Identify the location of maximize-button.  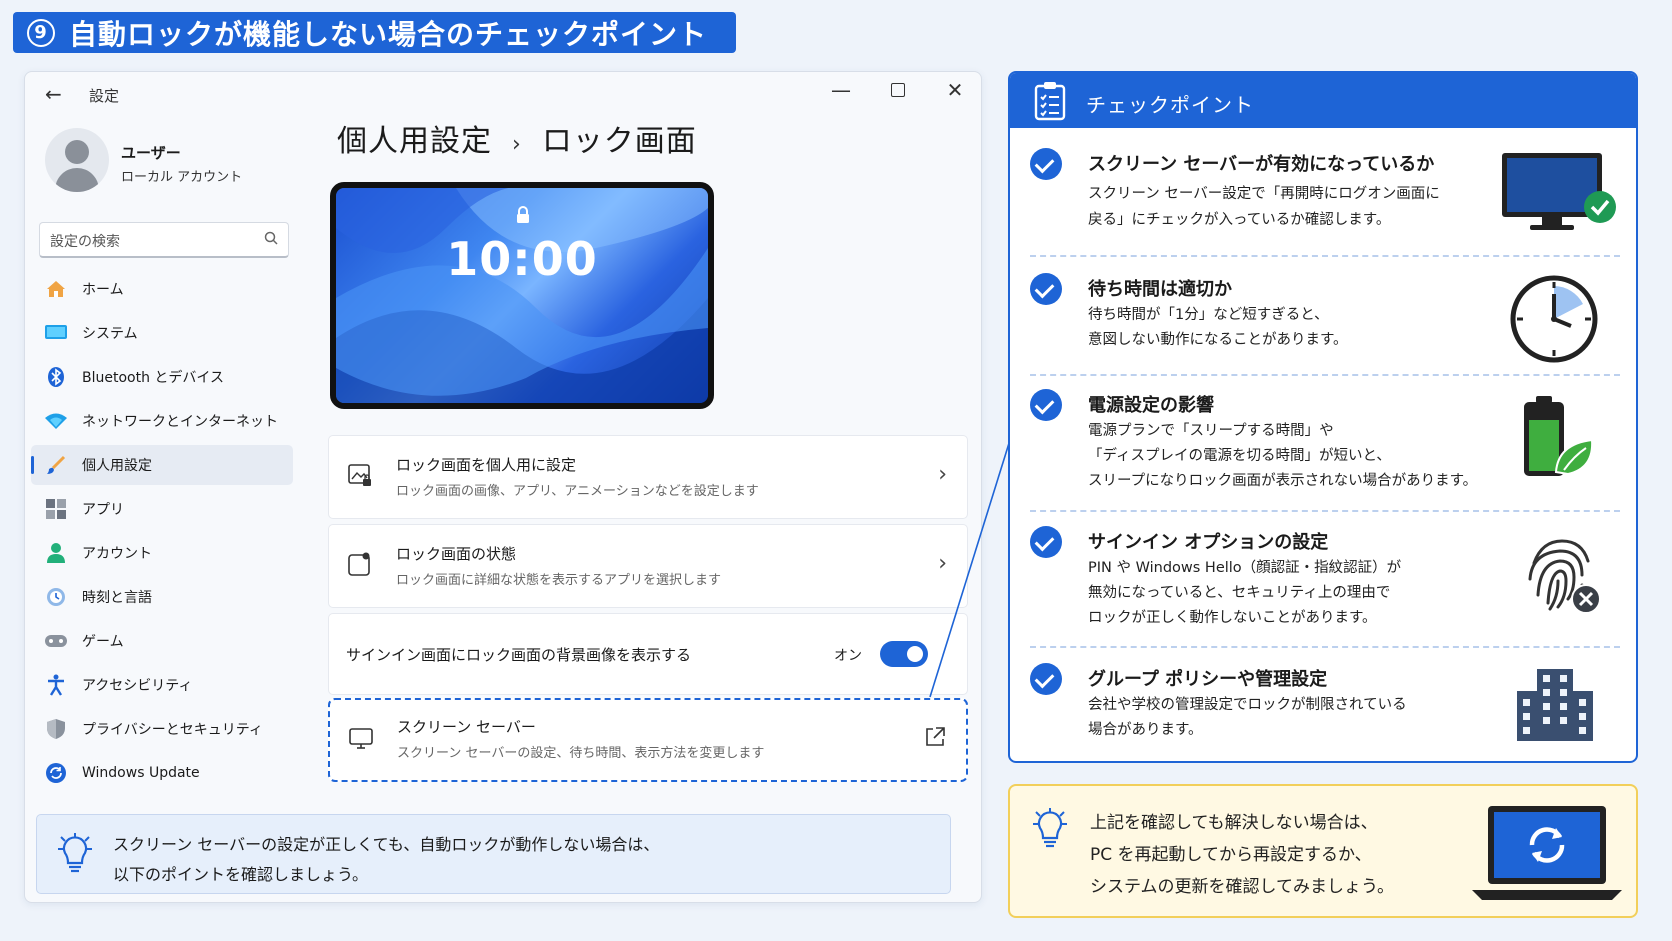
(898, 90).